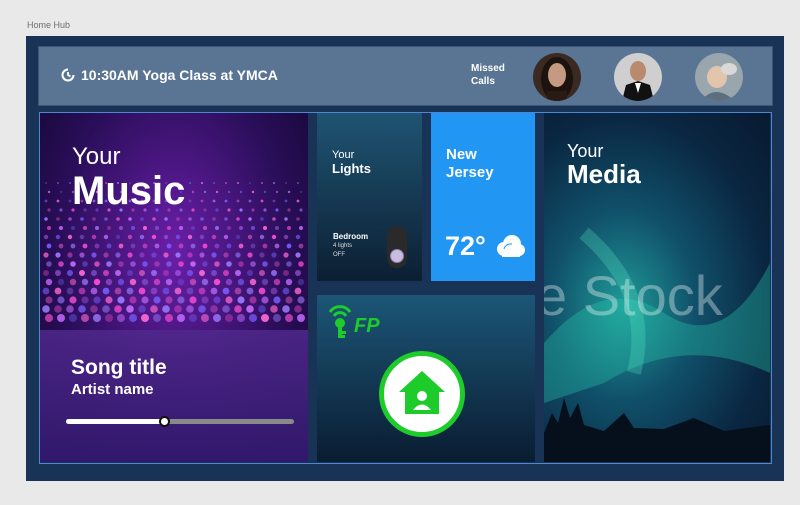  I want to click on bedroom-lights-toggle, so click(397, 247).